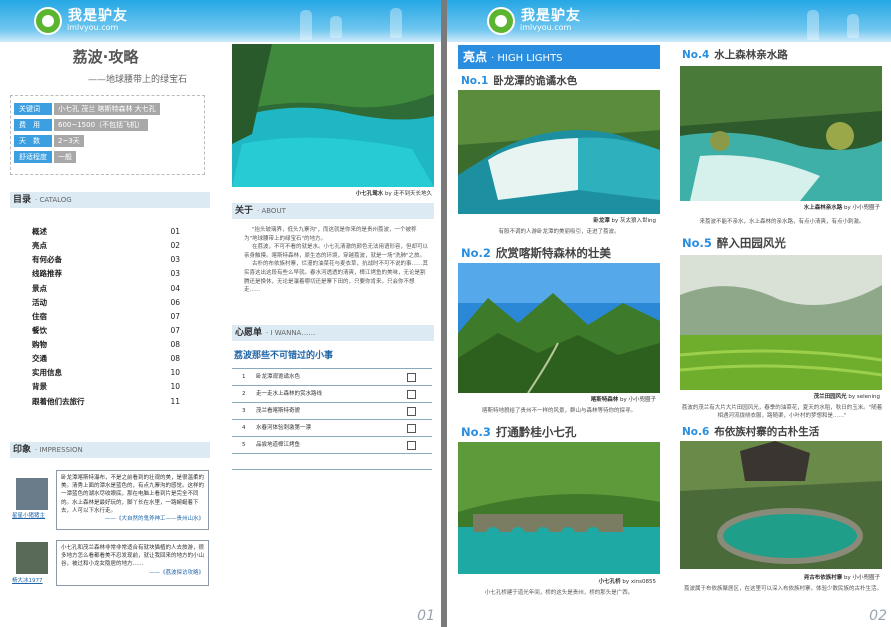  What do you see at coordinates (106, 273) in the screenshot?
I see `catalog-item: 线路推荐 03` at bounding box center [106, 273].